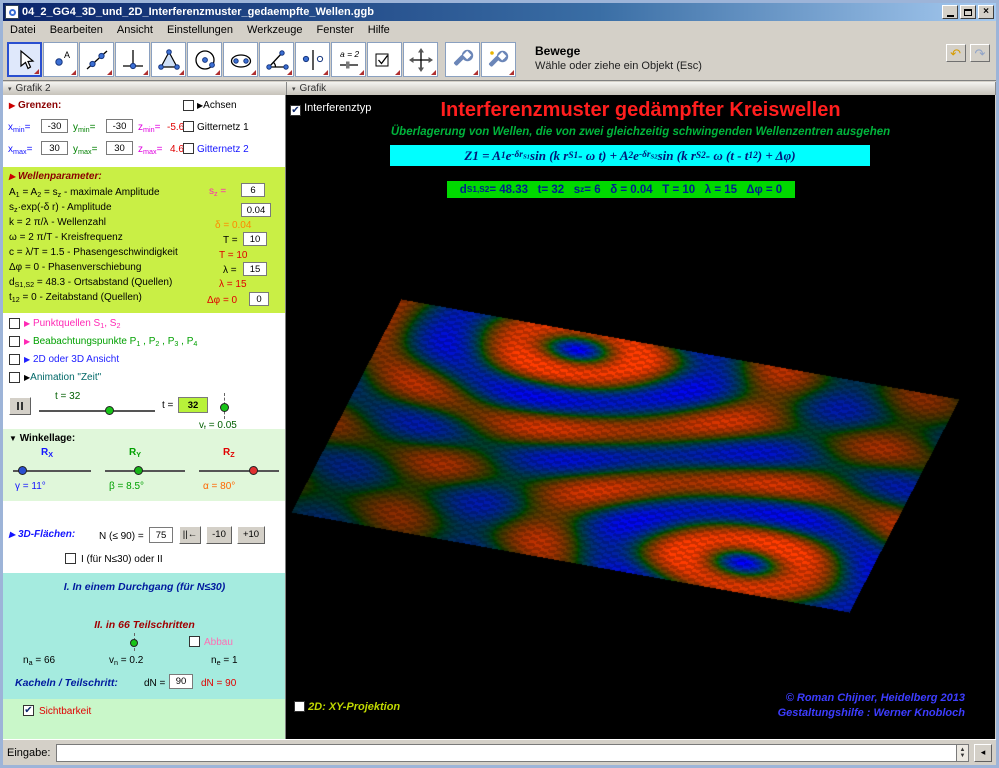 The width and height of the screenshot is (999, 768). Describe the element at coordinates (194, 641) in the screenshot. I see `abbau-checkbox` at that location.